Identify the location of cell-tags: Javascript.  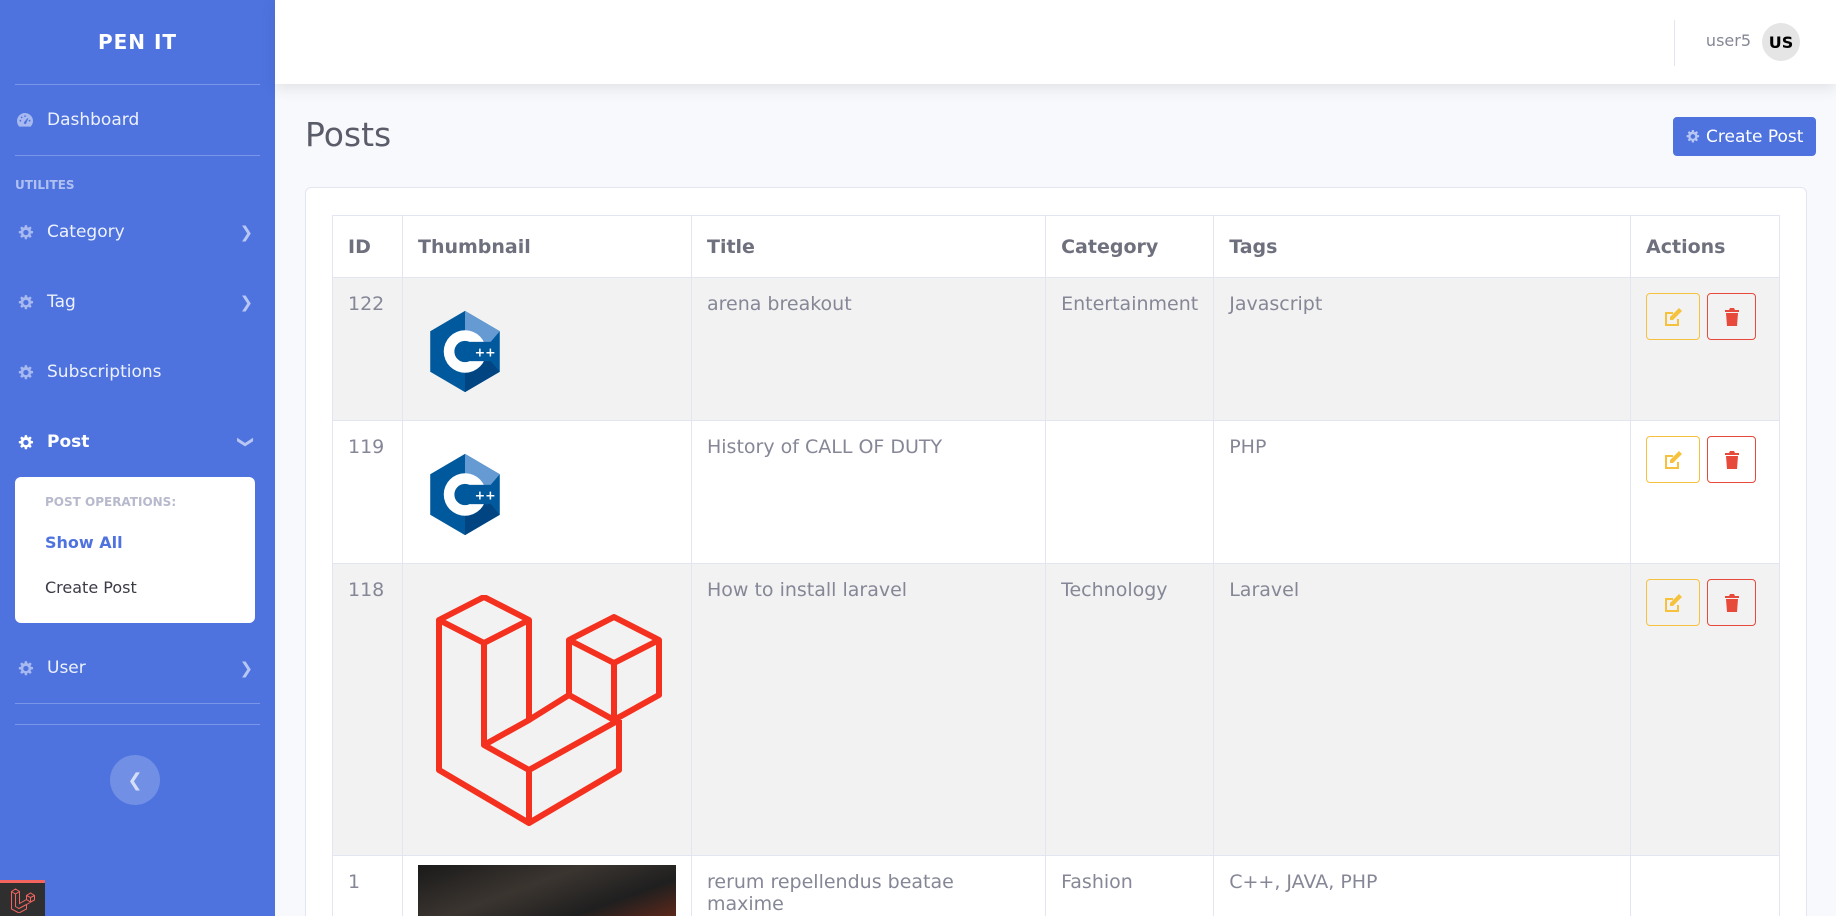
(1422, 349).